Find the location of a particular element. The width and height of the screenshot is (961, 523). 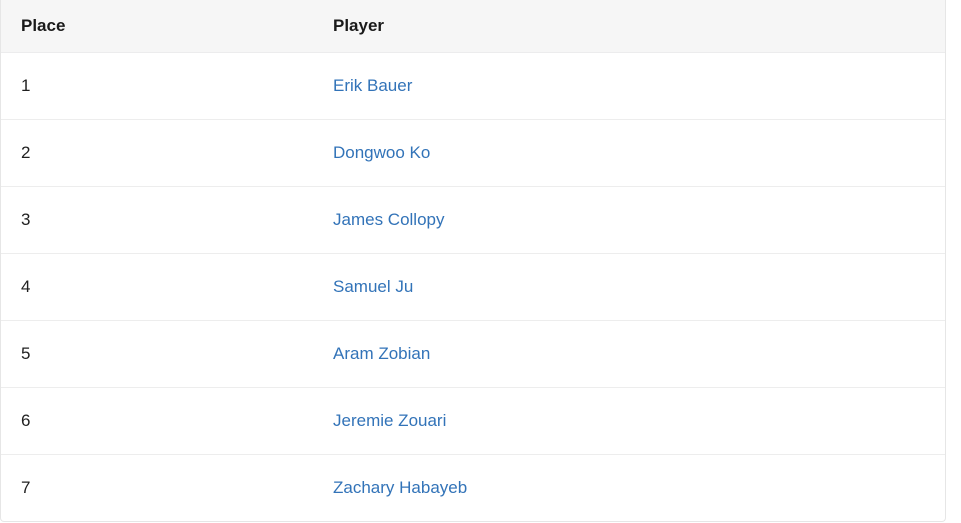

cell-player: Erik Bauer is located at coordinates (336, 85).